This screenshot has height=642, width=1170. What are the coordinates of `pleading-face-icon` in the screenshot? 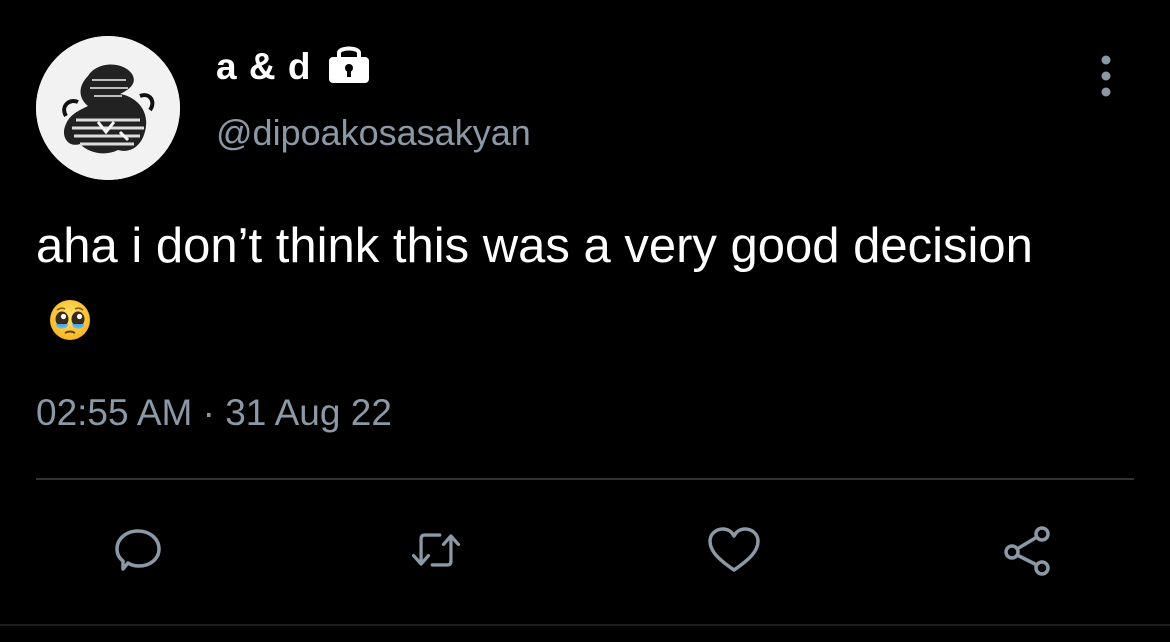 It's located at (70, 320).